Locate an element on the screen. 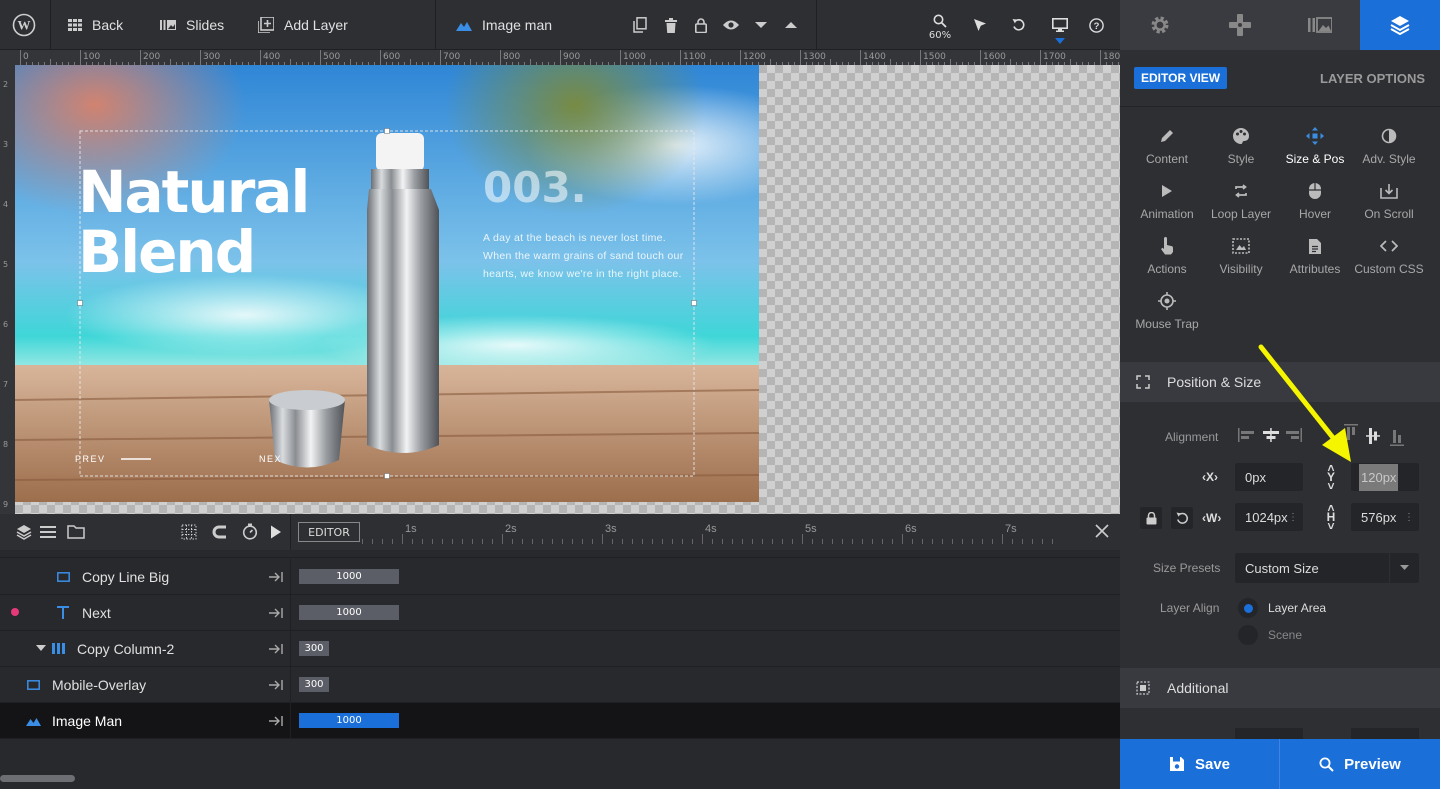 This screenshot has width=1440, height=789. current-layer-selector: Image man is located at coordinates (504, 25).